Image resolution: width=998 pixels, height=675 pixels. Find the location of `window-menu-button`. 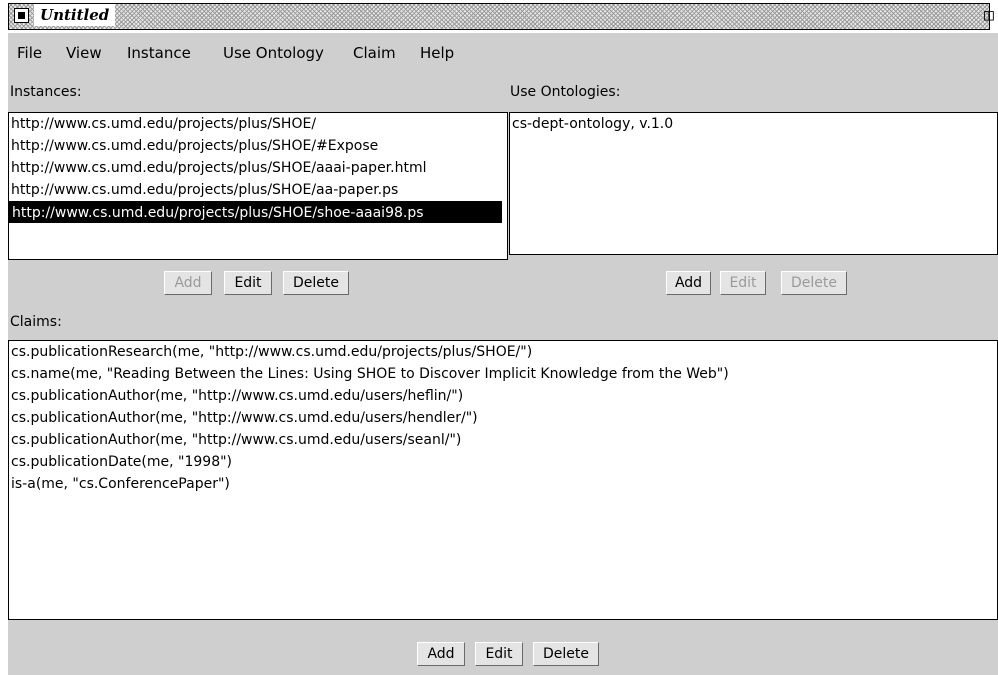

window-menu-button is located at coordinates (21, 15).